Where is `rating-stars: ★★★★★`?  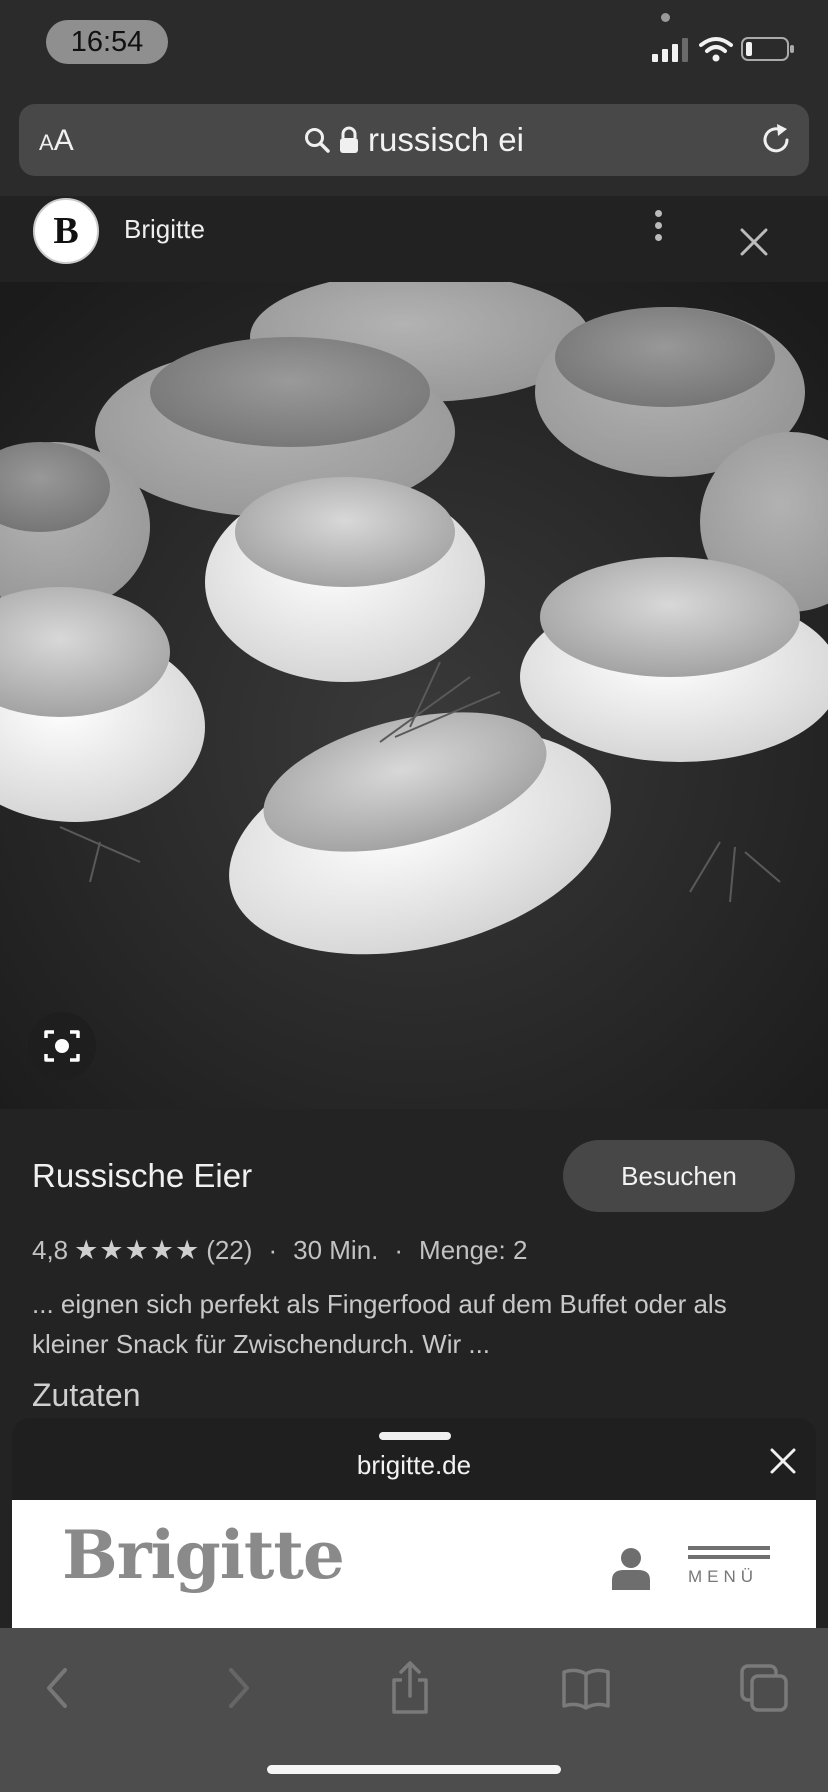 rating-stars: ★★★★★ is located at coordinates (137, 1250).